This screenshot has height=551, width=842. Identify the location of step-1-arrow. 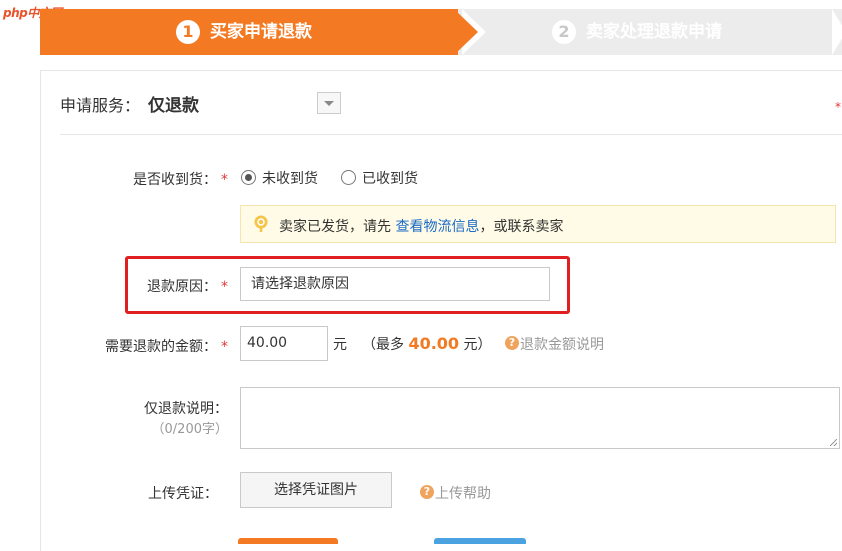
(466, 32).